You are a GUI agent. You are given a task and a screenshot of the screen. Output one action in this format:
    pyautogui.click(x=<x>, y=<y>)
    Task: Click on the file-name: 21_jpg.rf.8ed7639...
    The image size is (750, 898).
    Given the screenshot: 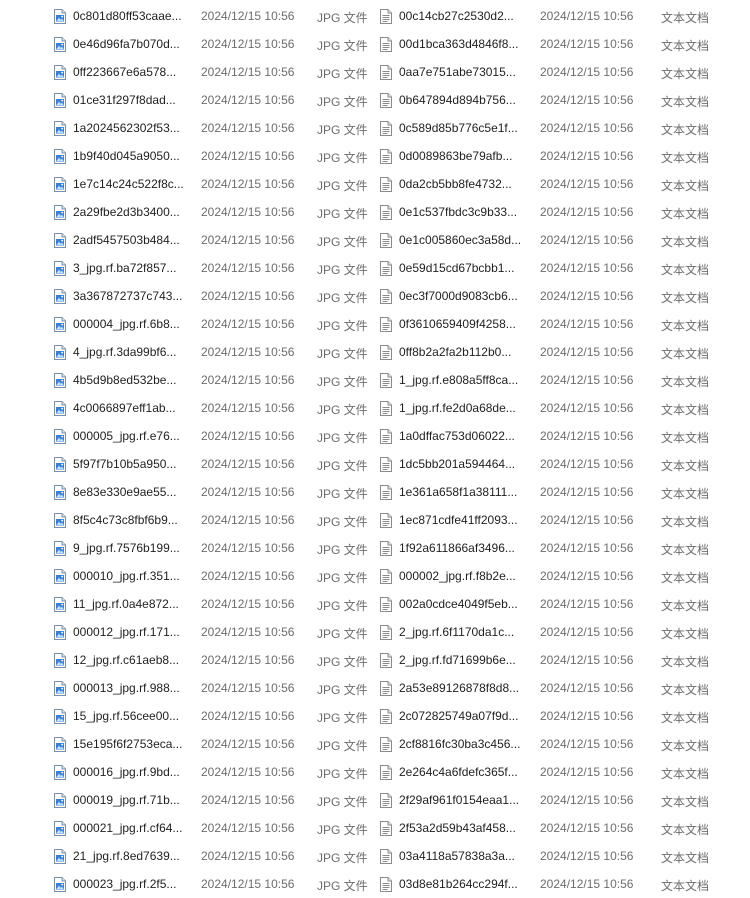 What is the action you would take?
    pyautogui.click(x=126, y=856)
    